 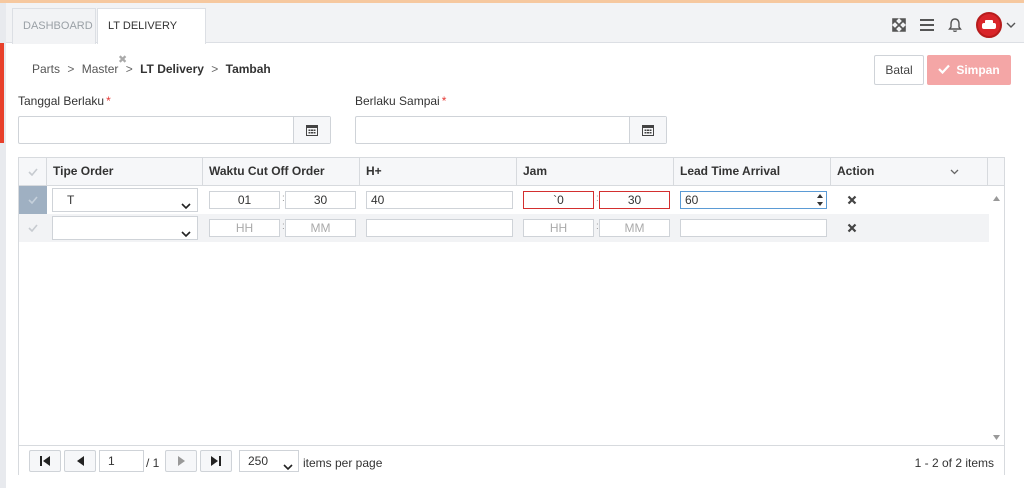 I want to click on tanggal-berlaku-label: Tanggal Berlaku *, so click(x=64, y=101).